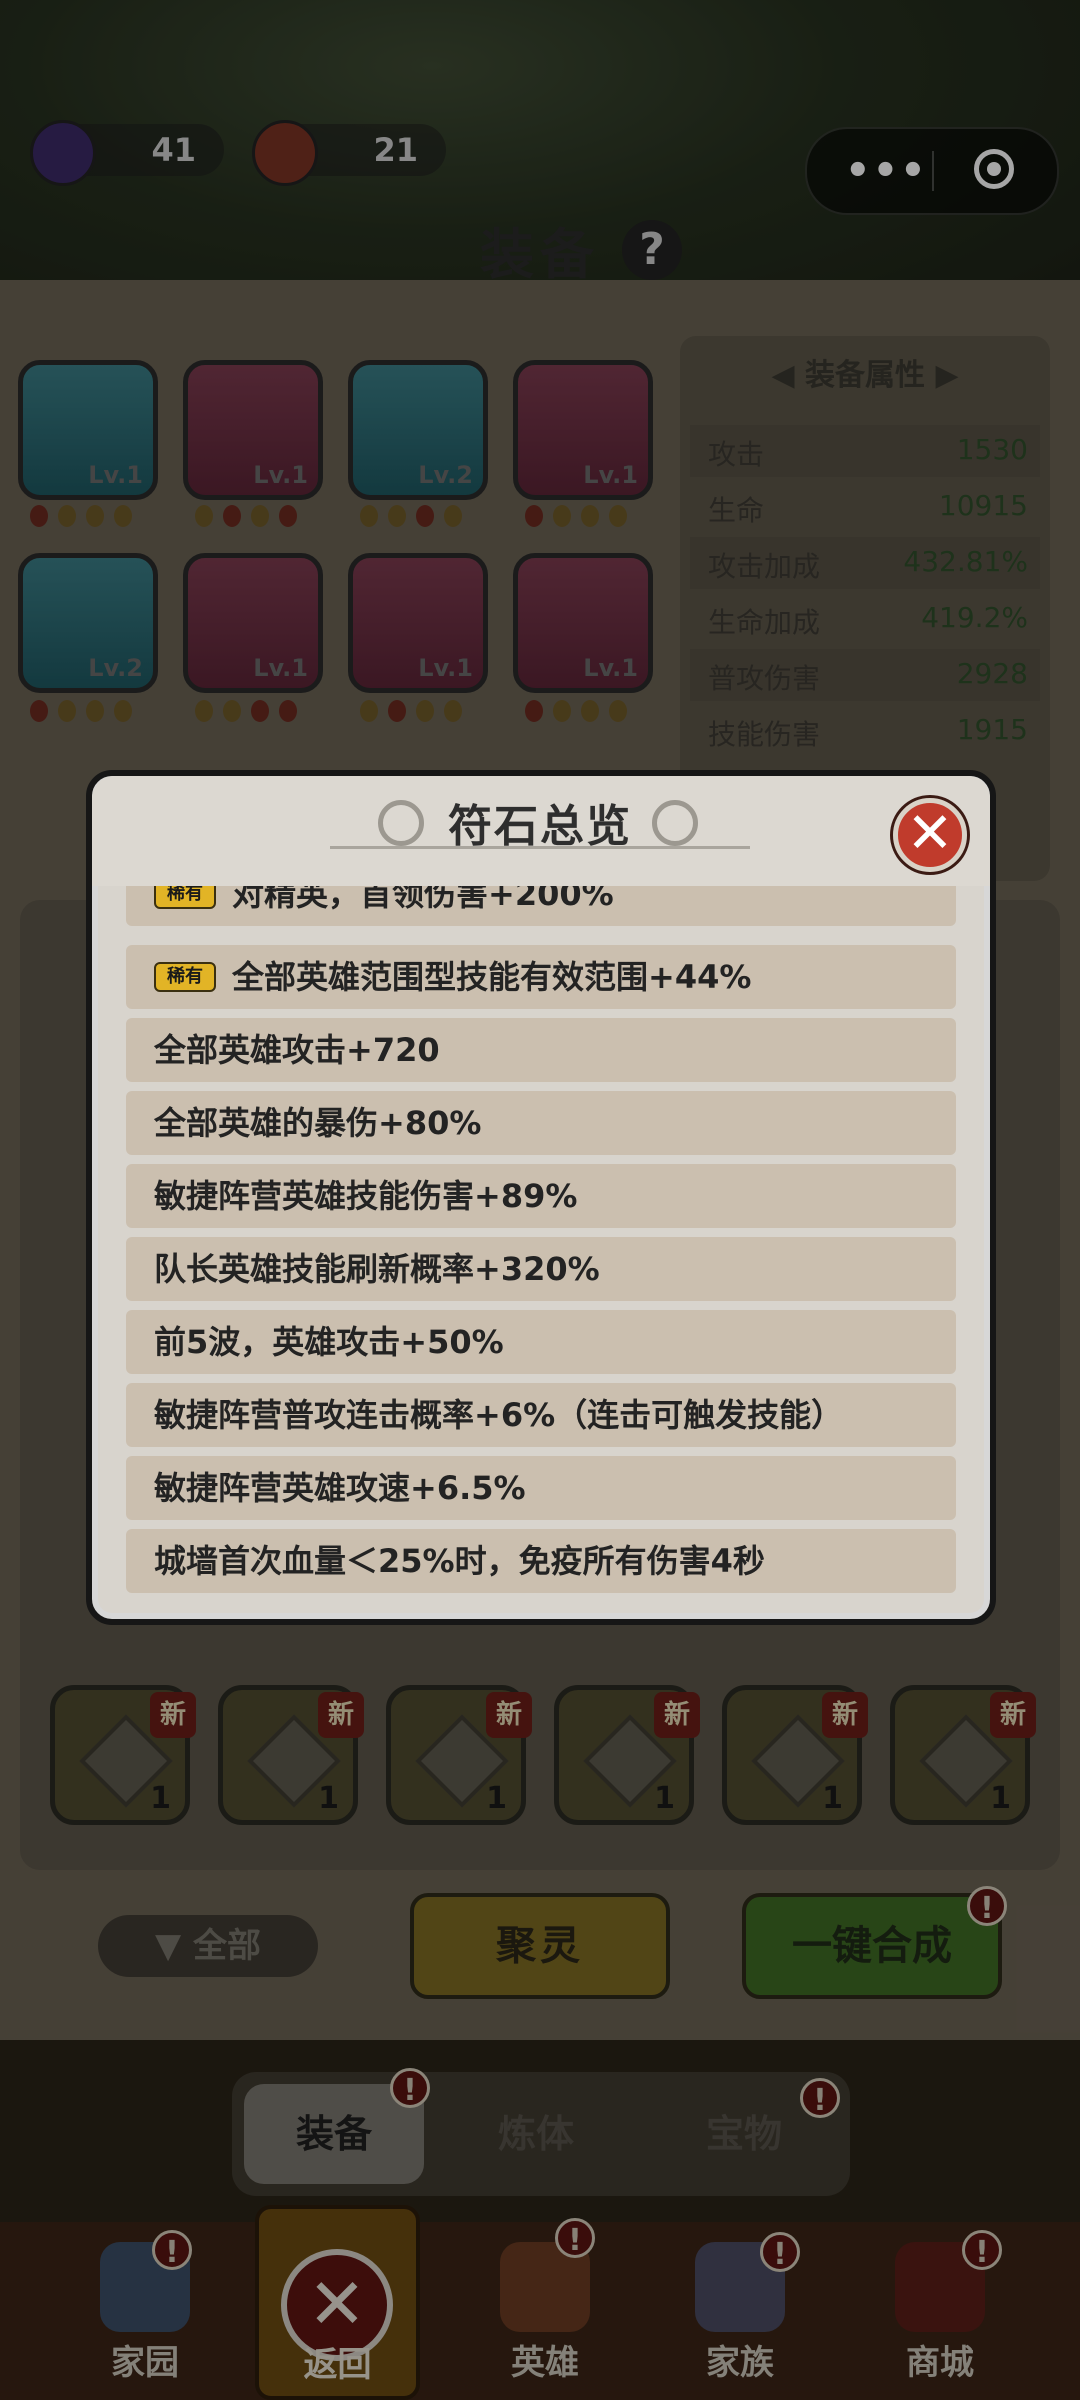 The height and width of the screenshot is (2400, 1080). I want to click on effect-text: 城墙首次血量＜25%时，免疫所有伤害4秒, so click(459, 1561).